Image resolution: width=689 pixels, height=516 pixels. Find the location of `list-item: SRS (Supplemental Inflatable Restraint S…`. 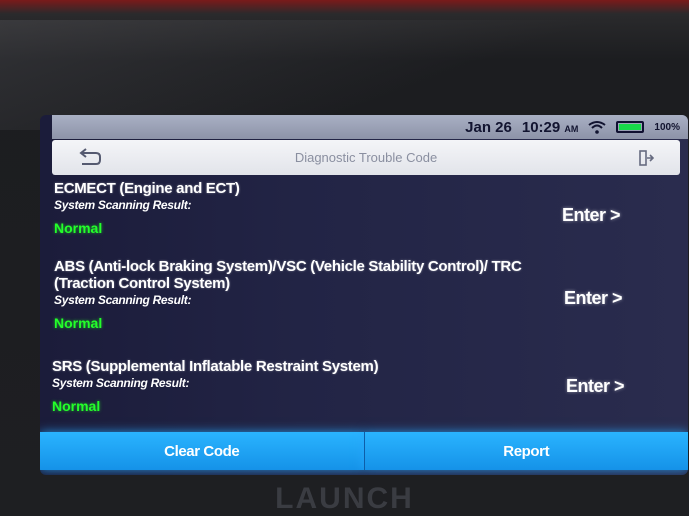

list-item: SRS (Supplemental Inflatable Restraint S… is located at coordinates (287, 386).